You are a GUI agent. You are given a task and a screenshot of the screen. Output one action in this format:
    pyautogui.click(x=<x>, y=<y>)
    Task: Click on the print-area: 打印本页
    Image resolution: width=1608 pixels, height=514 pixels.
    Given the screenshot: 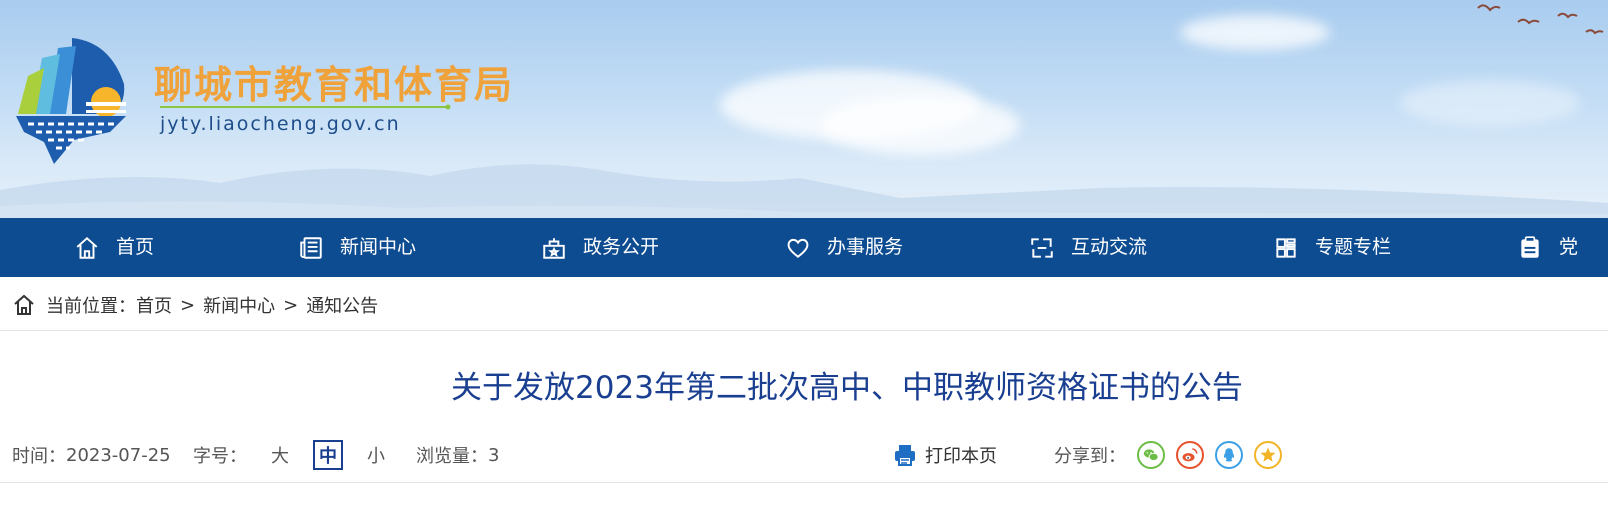 What is the action you would take?
    pyautogui.click(x=945, y=455)
    